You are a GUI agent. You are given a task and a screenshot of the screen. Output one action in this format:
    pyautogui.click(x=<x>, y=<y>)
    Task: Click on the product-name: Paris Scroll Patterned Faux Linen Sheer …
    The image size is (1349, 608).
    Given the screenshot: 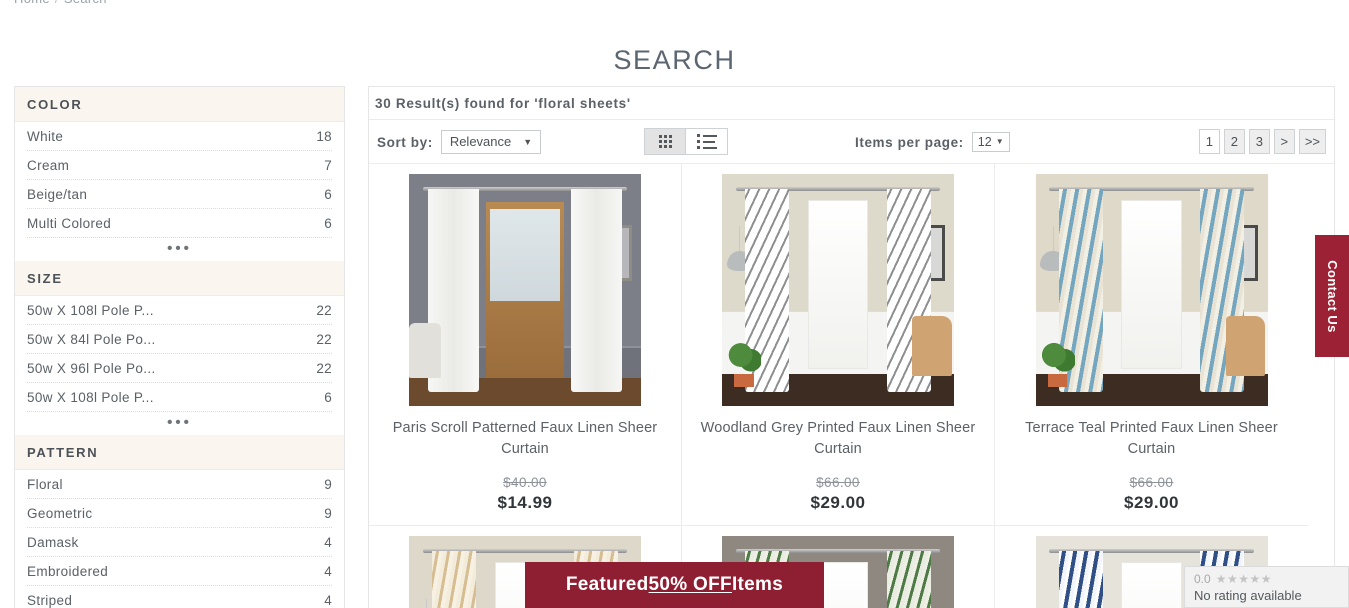 What is the action you would take?
    pyautogui.click(x=525, y=438)
    